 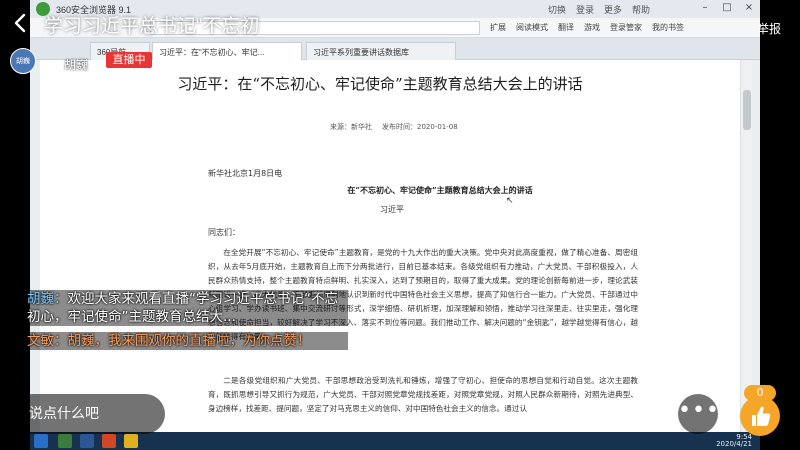 I want to click on document-title: 习近平：在“不忘初心、牢记使命”主题教育总结大会上的讲话, so click(x=380, y=84).